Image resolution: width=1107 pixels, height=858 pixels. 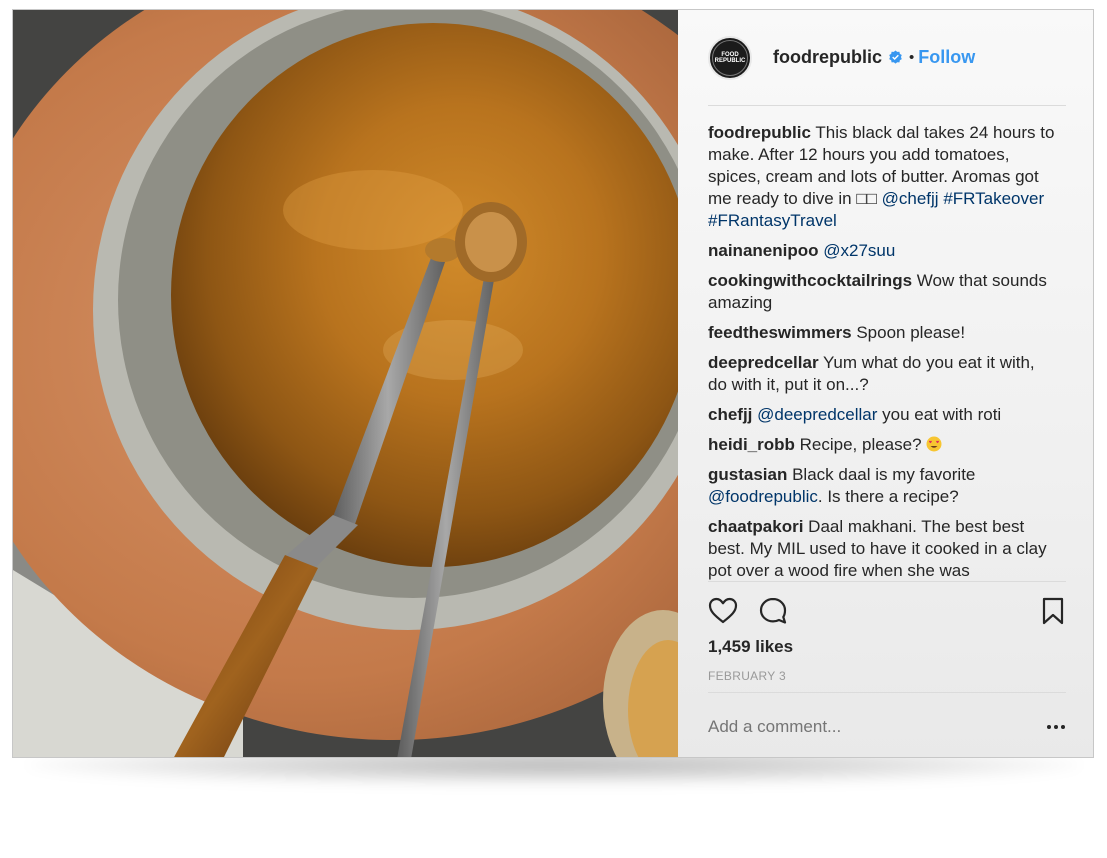 What do you see at coordinates (887, 611) in the screenshot?
I see `action-icons-row` at bounding box center [887, 611].